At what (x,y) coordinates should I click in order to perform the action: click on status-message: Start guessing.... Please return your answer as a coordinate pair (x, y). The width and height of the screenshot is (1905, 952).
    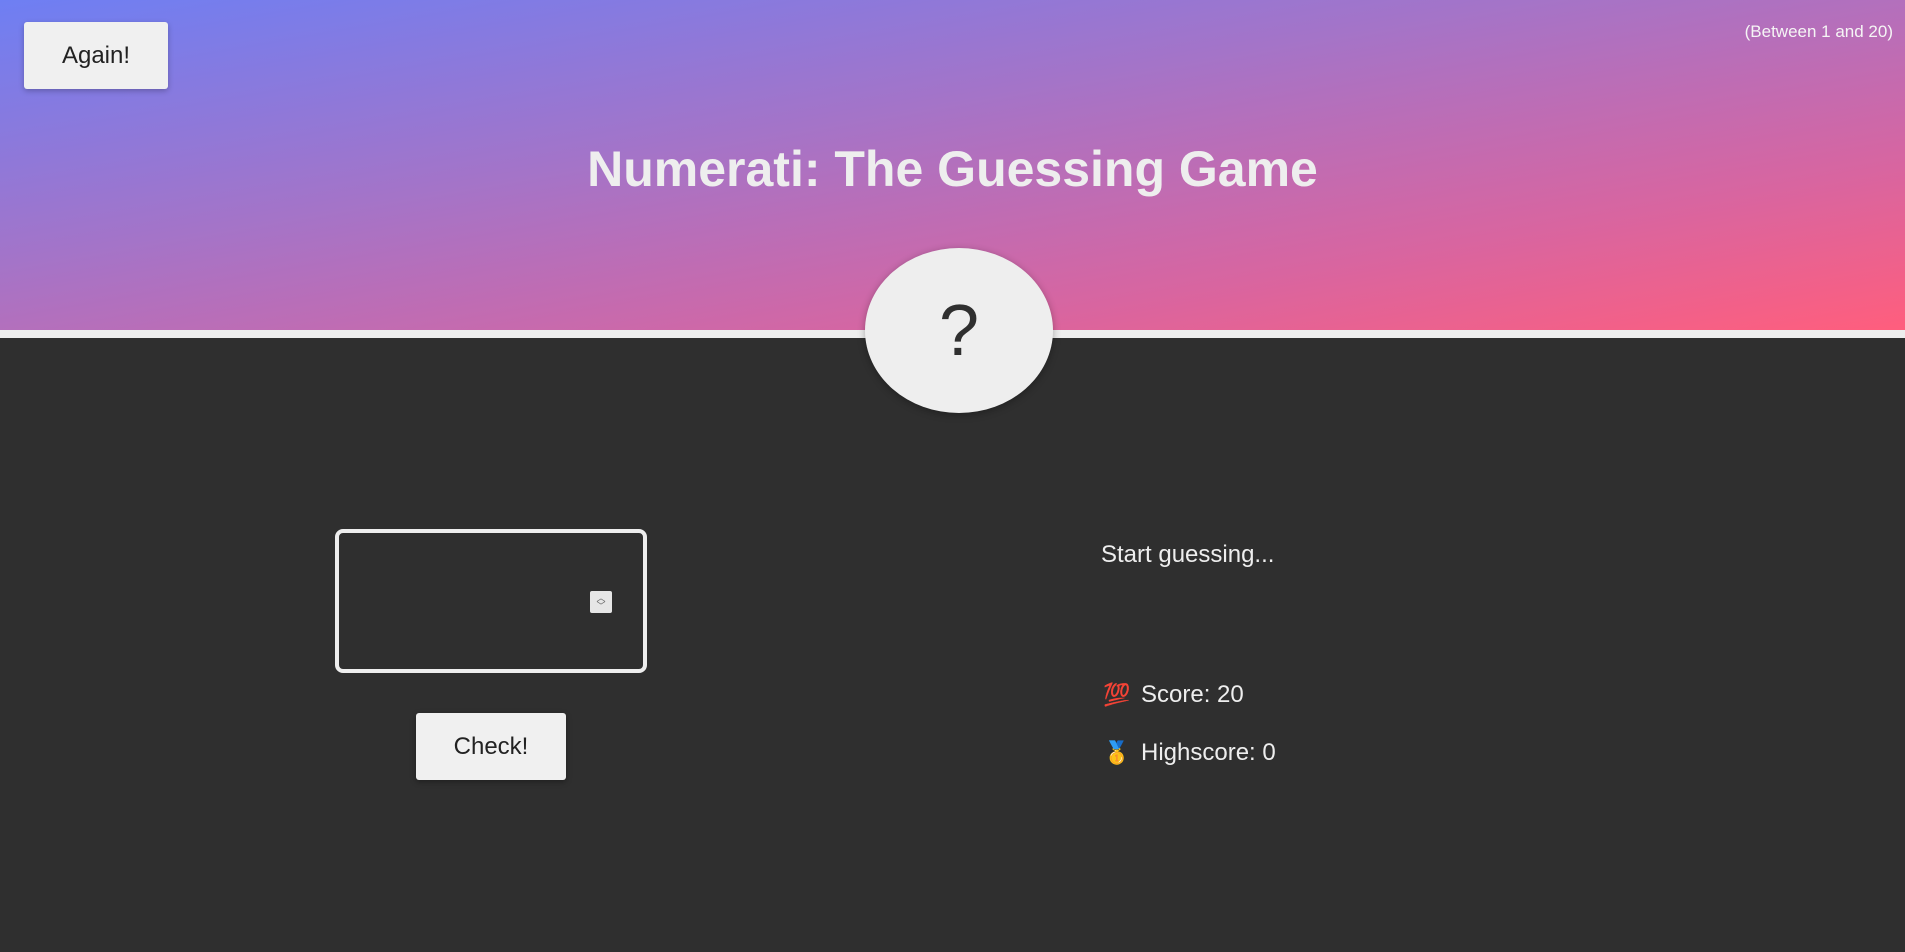
    Looking at the image, I should click on (1188, 554).